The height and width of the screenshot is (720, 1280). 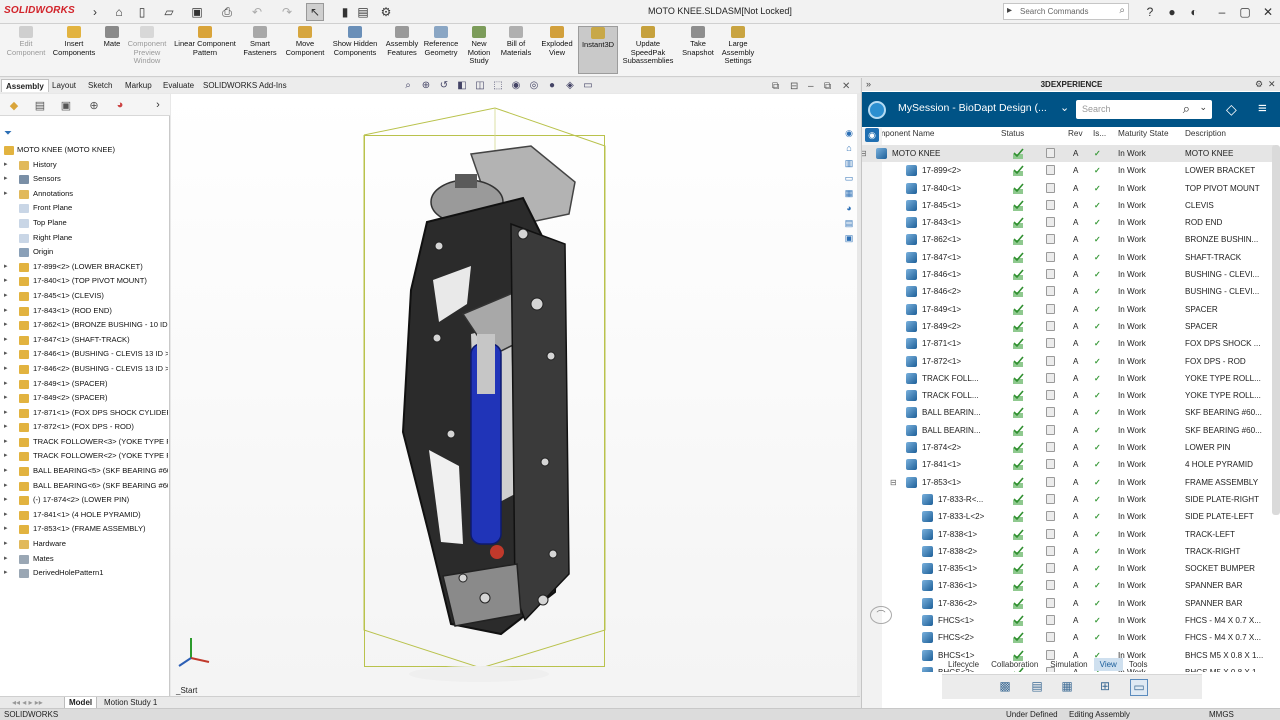 I want to click on search-commands-input: ▸ Search Commands ⌕, so click(x=1066, y=11).